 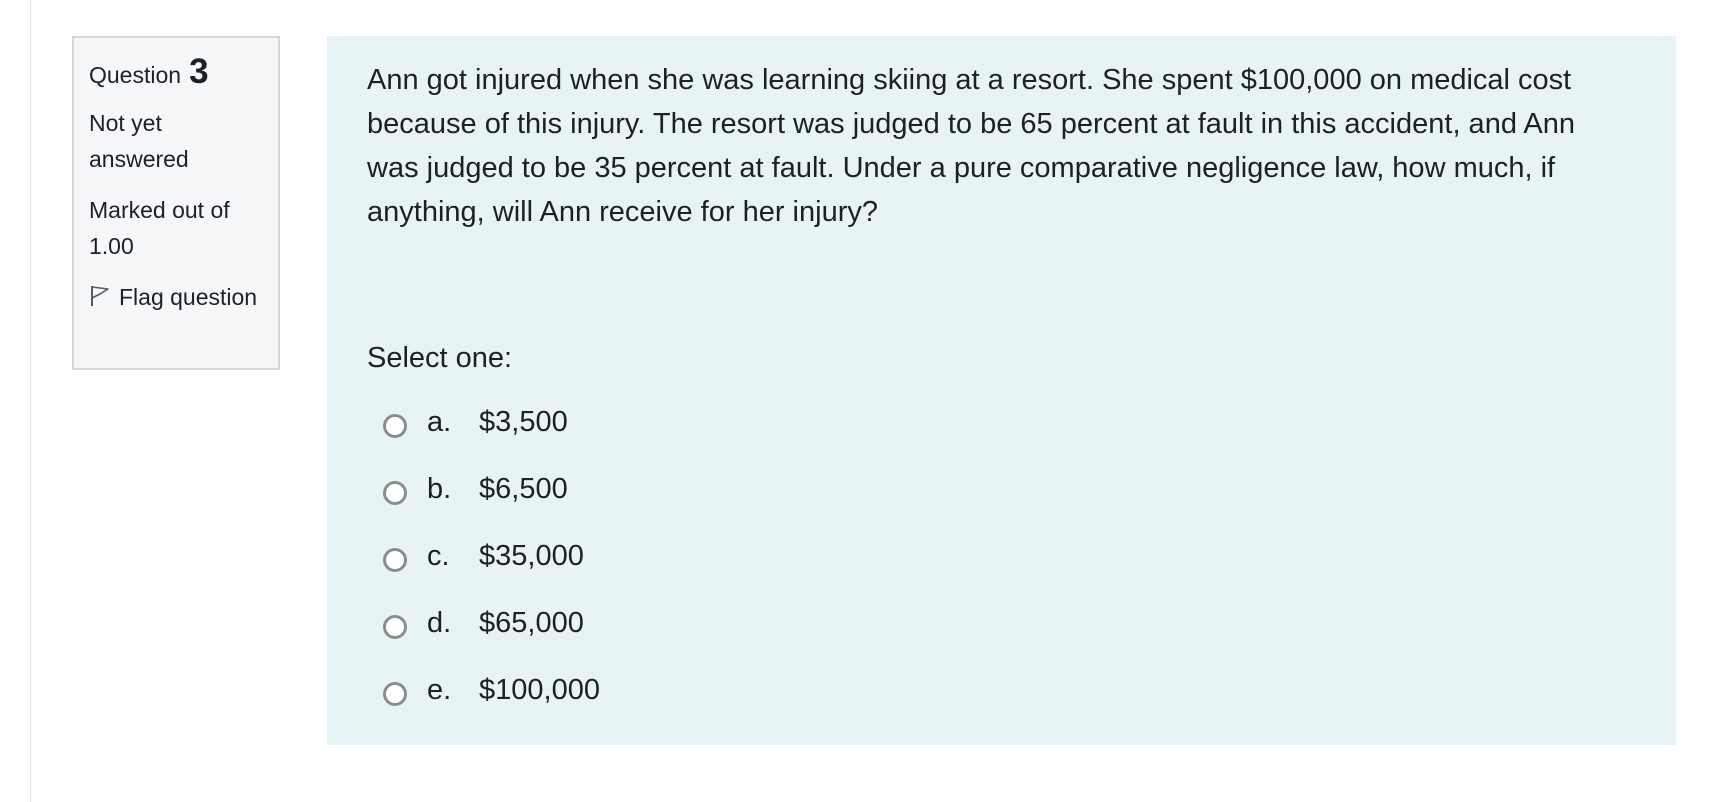 What do you see at coordinates (1009, 690) in the screenshot?
I see `answer-option-e: e. $100,000` at bounding box center [1009, 690].